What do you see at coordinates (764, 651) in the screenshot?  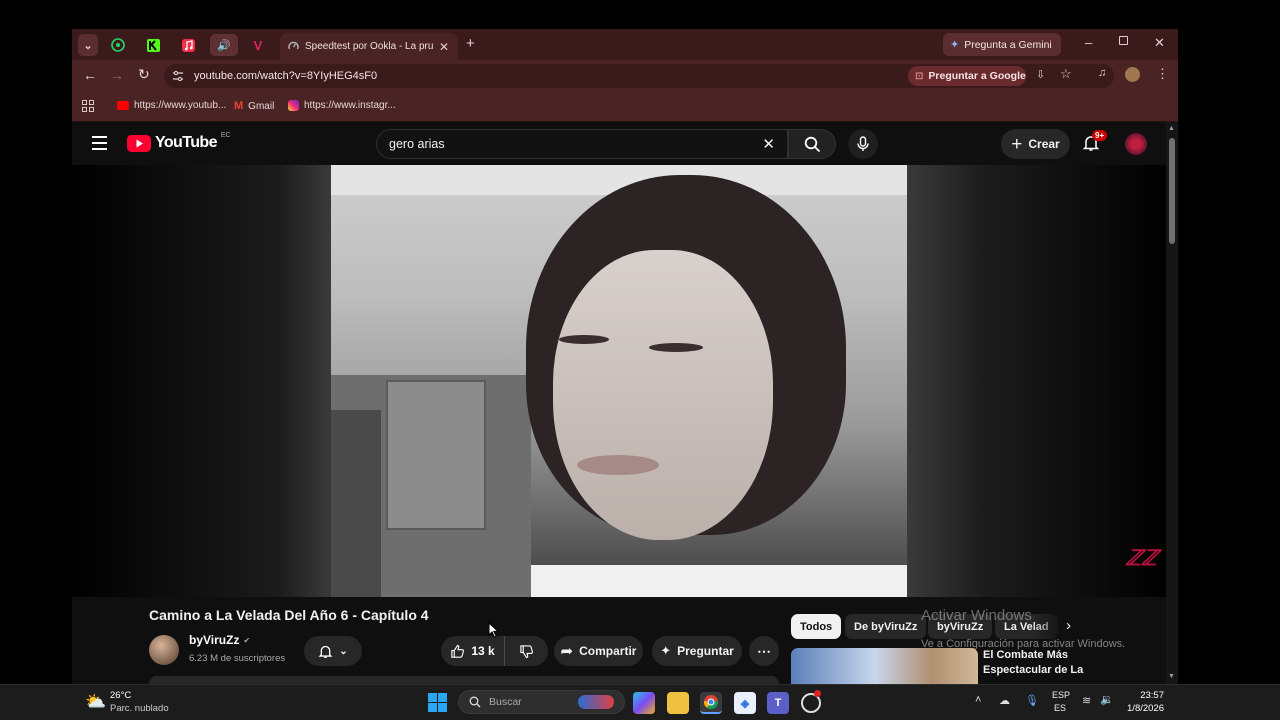 I see `more-actions-icon: ⋯` at bounding box center [764, 651].